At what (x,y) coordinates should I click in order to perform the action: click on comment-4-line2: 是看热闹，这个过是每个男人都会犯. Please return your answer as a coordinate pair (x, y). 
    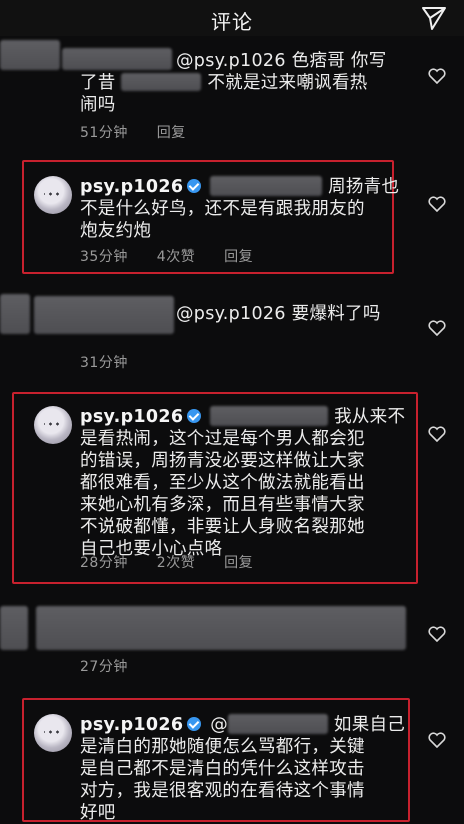
    Looking at the image, I should click on (222, 439).